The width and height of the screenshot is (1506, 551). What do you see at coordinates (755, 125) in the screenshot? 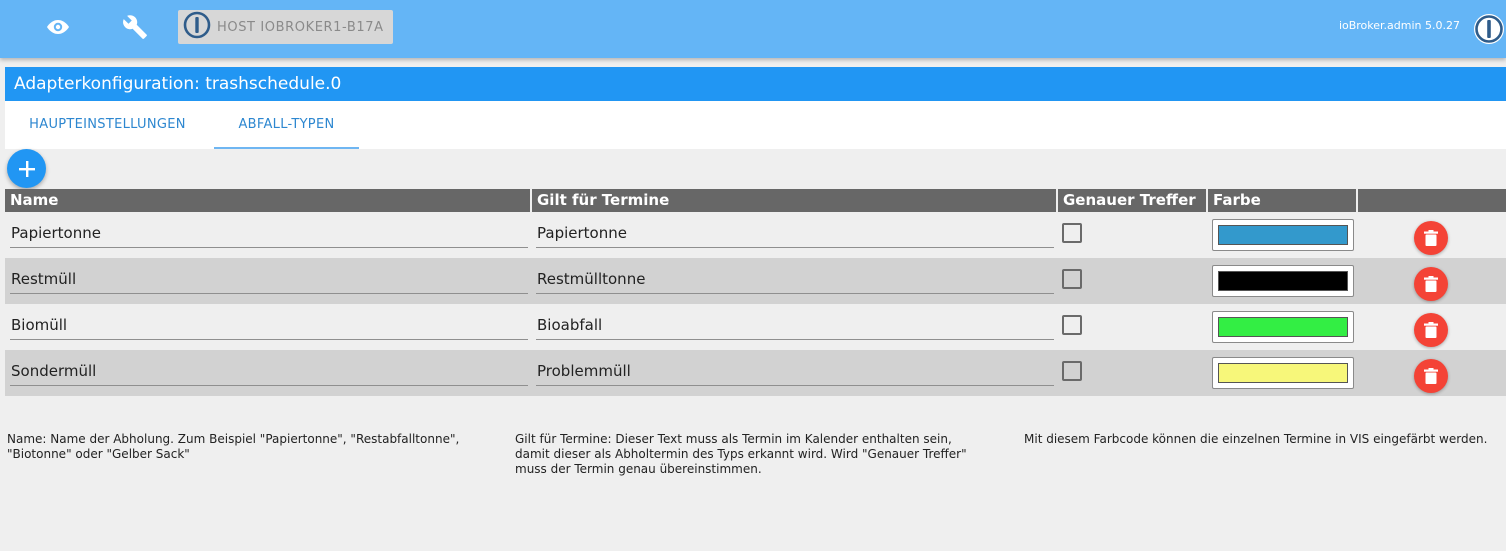
I see `tab-bar: HAUPTEINSTELLUNGEN ABFALL-TYPEN` at bounding box center [755, 125].